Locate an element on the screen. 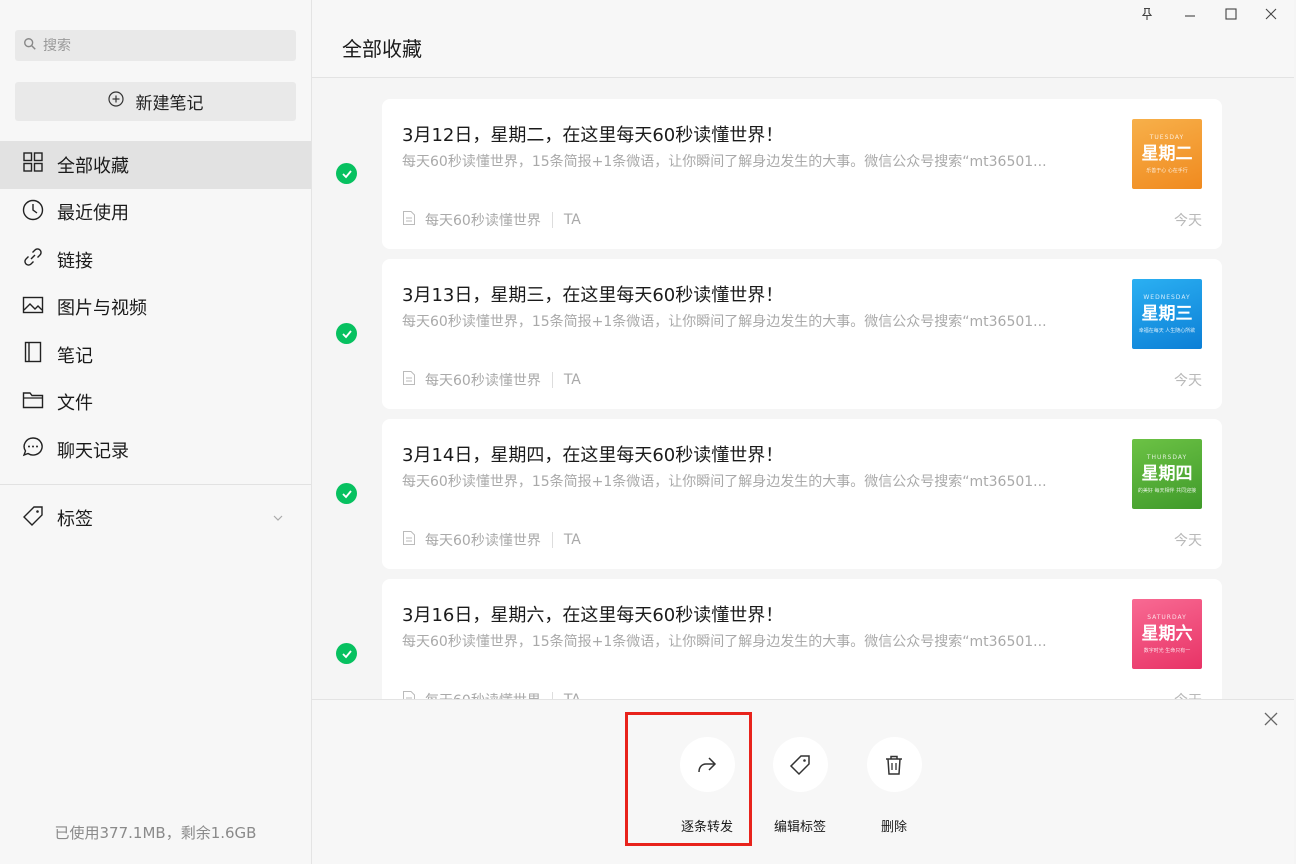 This screenshot has width=1296, height=864. forward-one-by-one-button: 逐条转发 is located at coordinates (707, 786).